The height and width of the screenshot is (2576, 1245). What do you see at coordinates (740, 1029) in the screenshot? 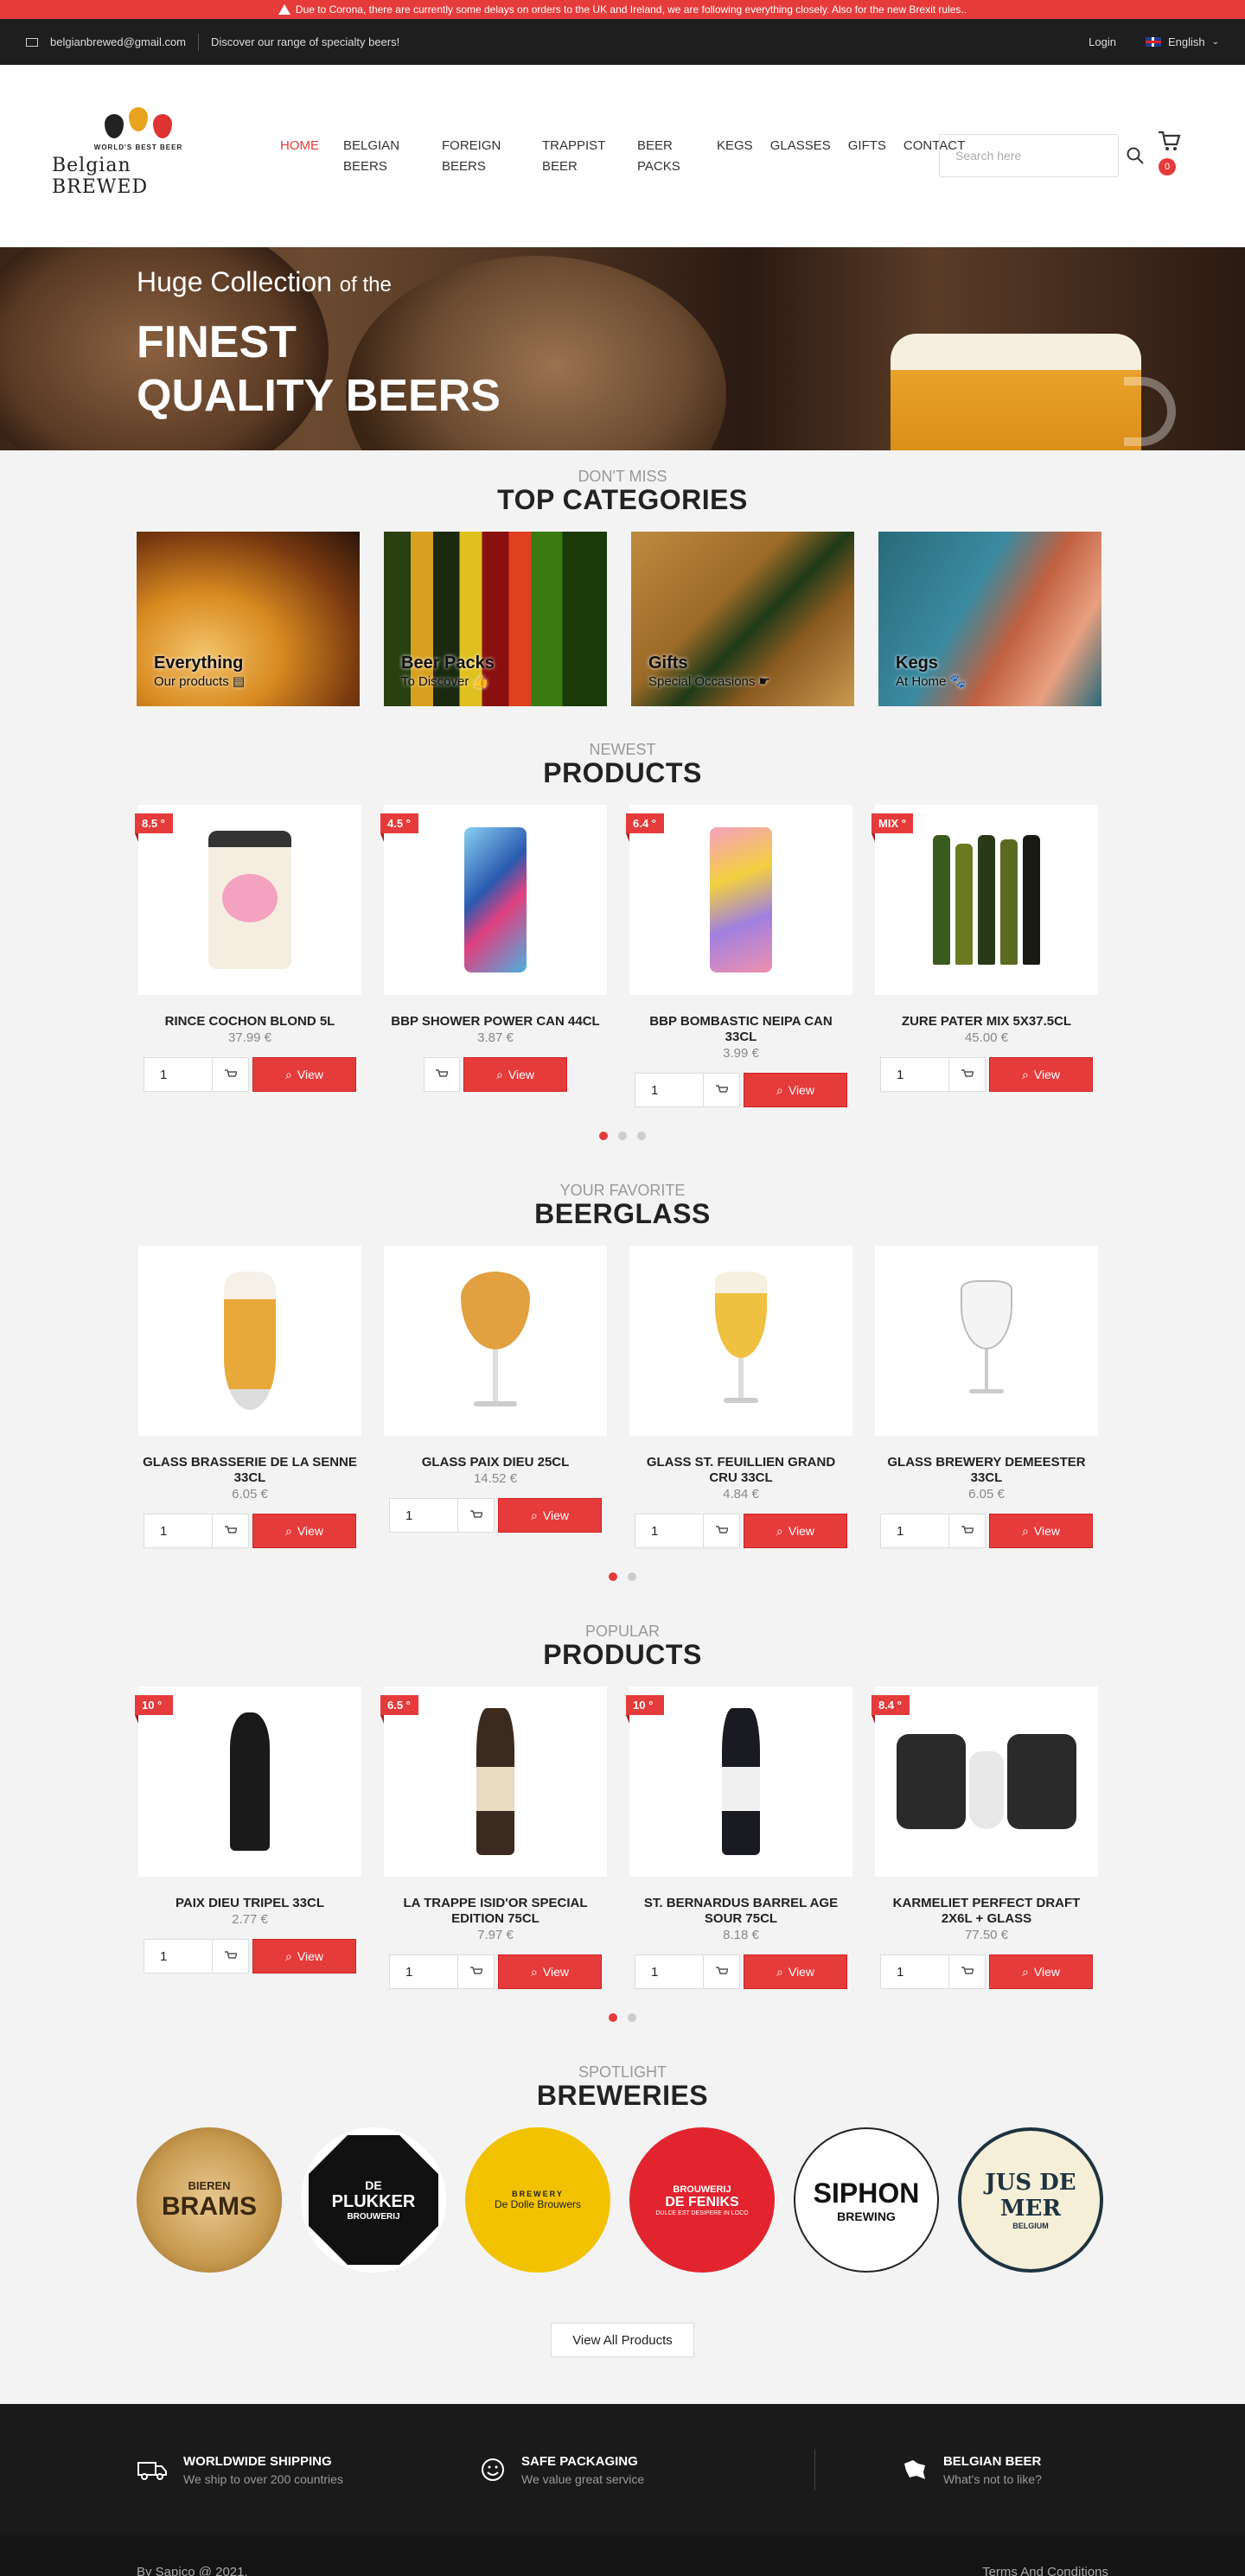
I see `product-name: BBP BOMBASTIC NEIPA CAN 33CL` at bounding box center [740, 1029].